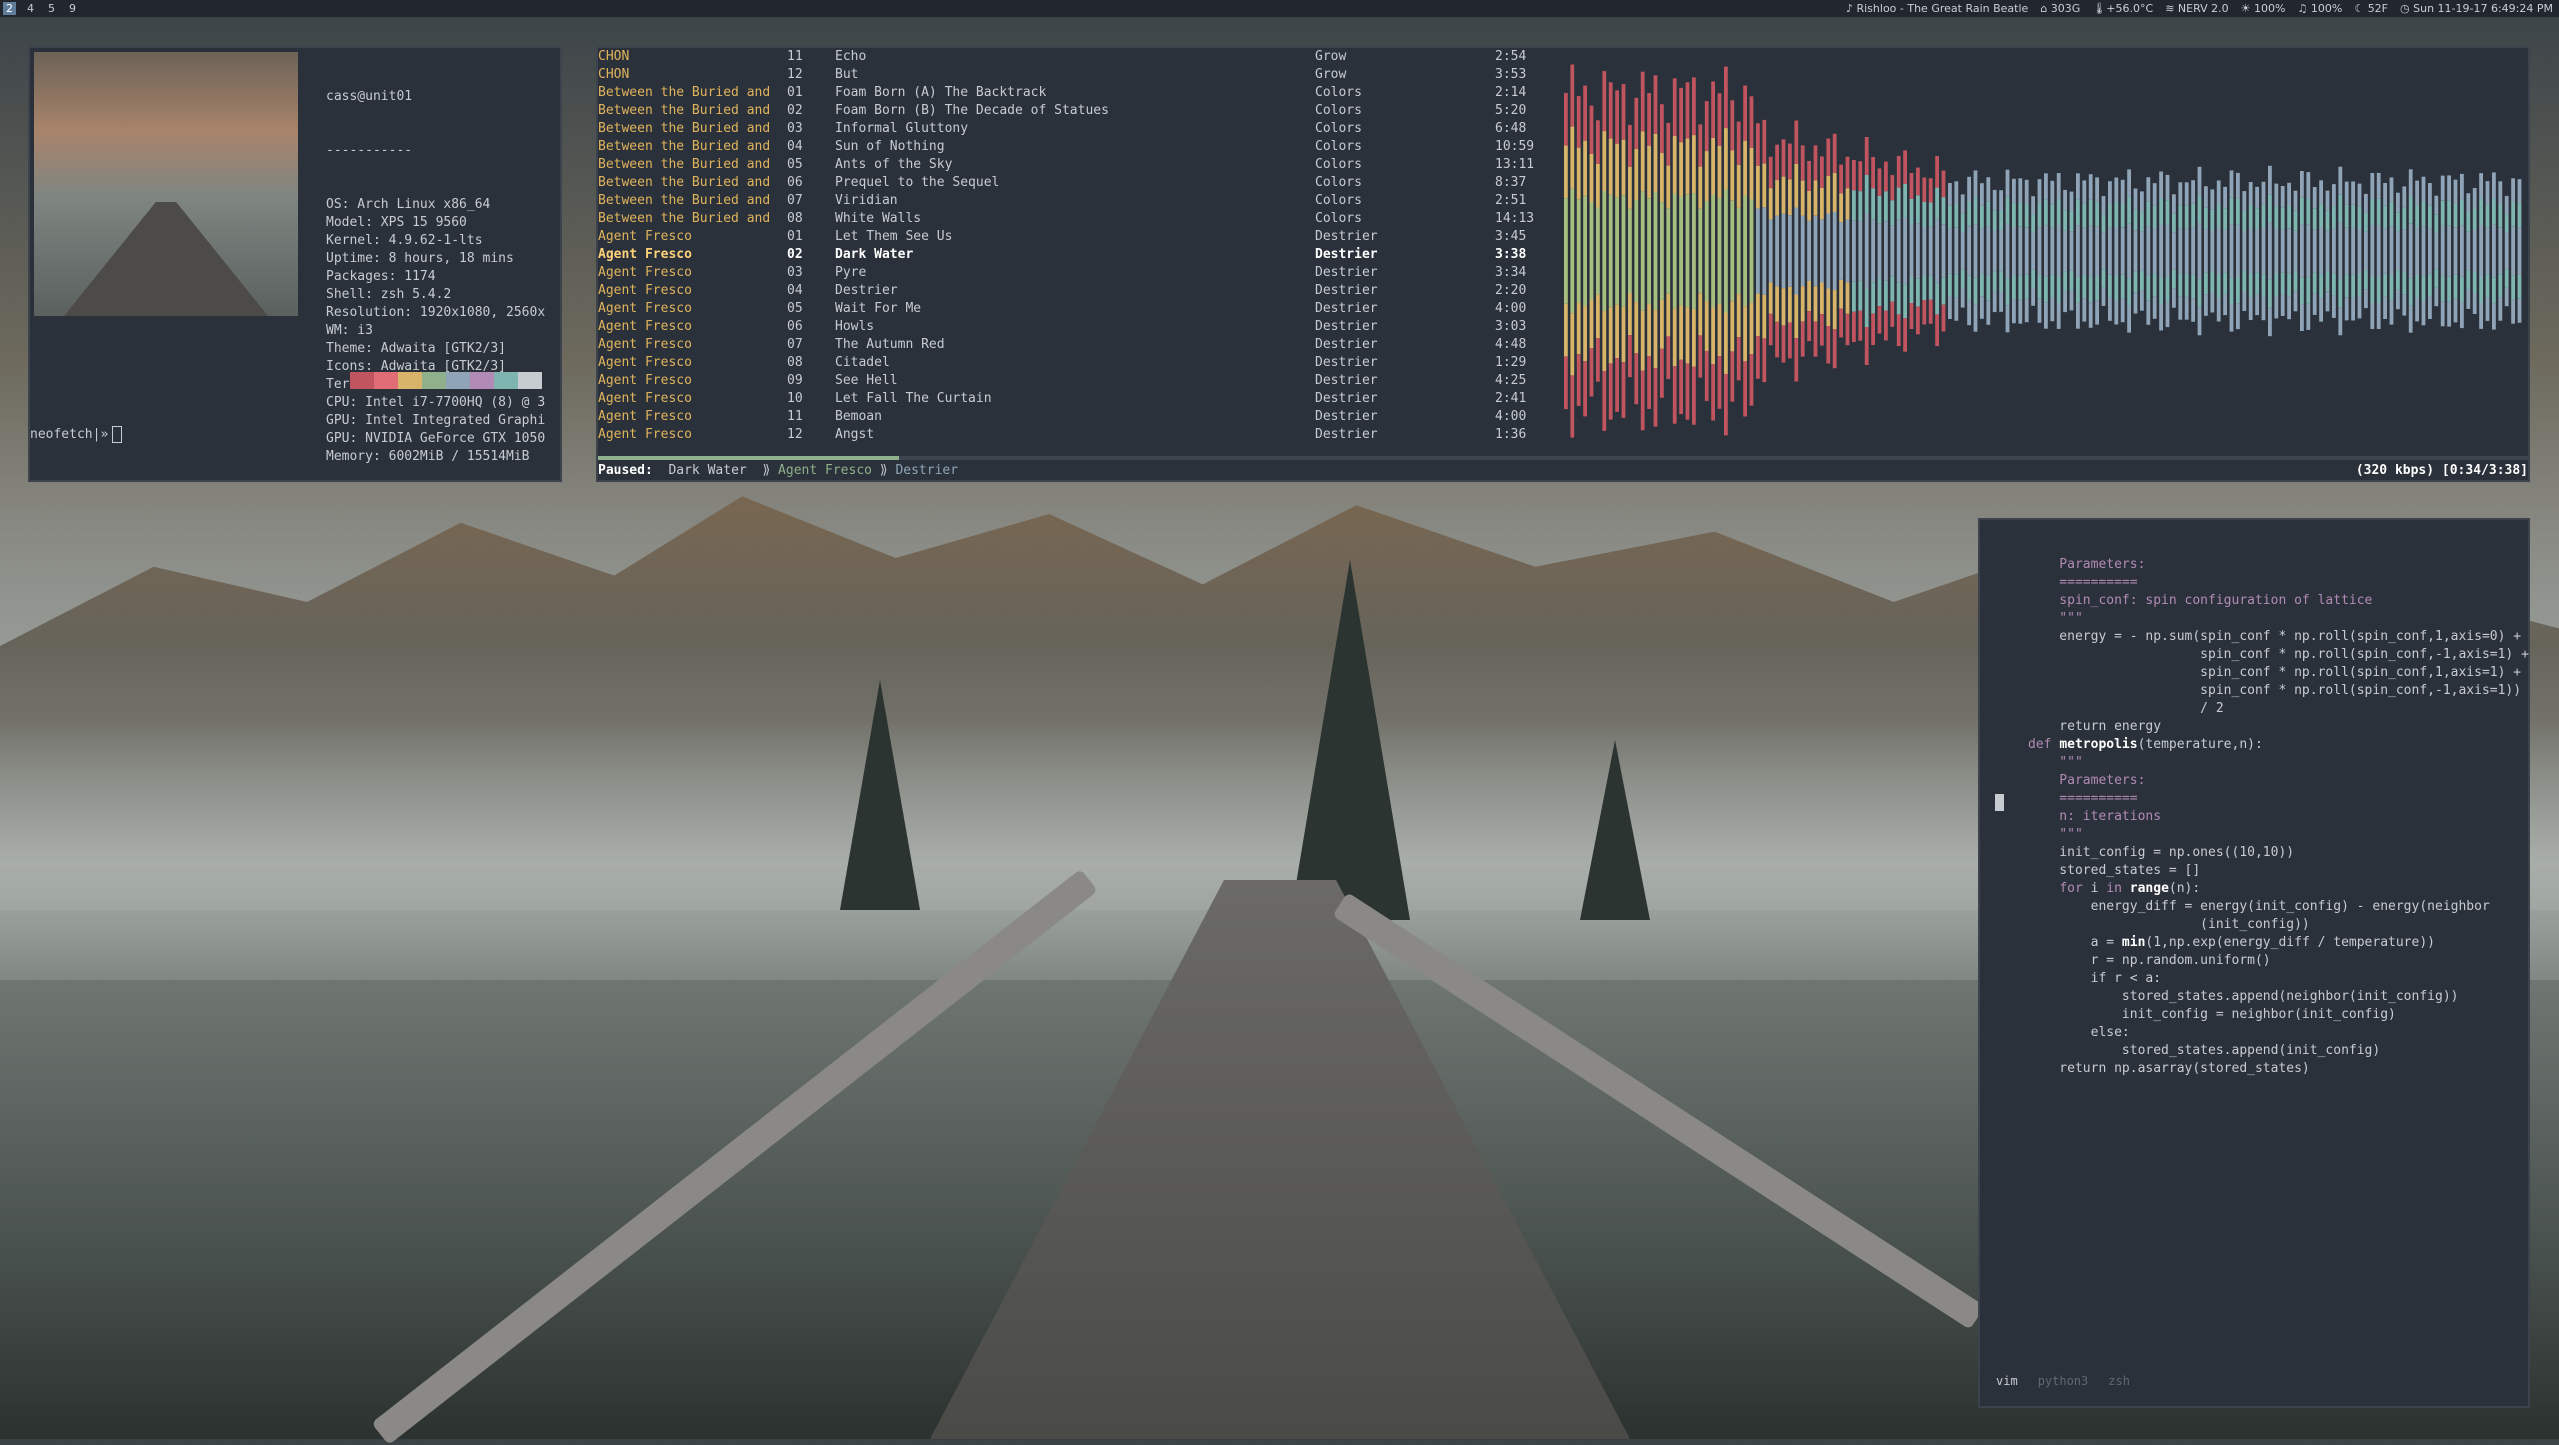 Image resolution: width=2559 pixels, height=1445 pixels. Describe the element at coordinates (1563, 458) in the screenshot. I see `playback-progress-bar` at that location.